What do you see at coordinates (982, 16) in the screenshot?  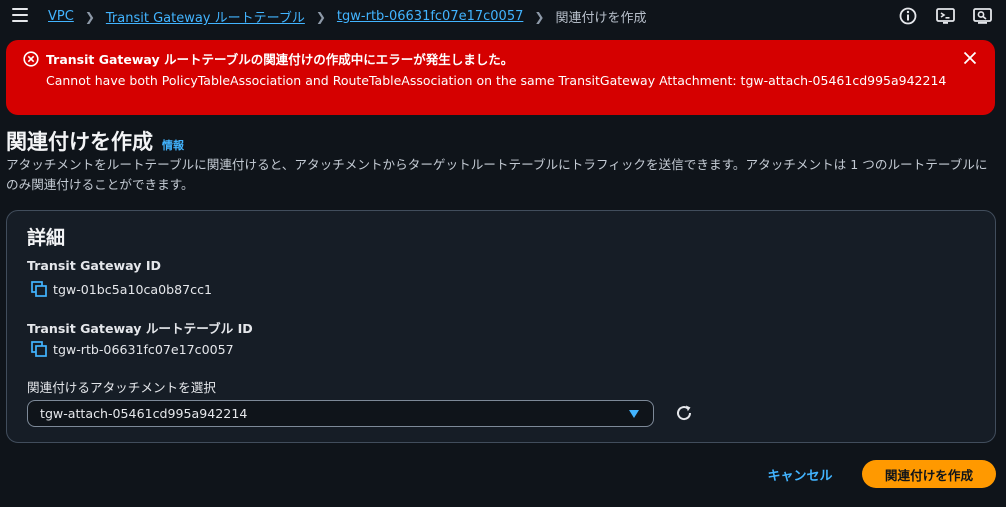 I see `notifications-icon` at bounding box center [982, 16].